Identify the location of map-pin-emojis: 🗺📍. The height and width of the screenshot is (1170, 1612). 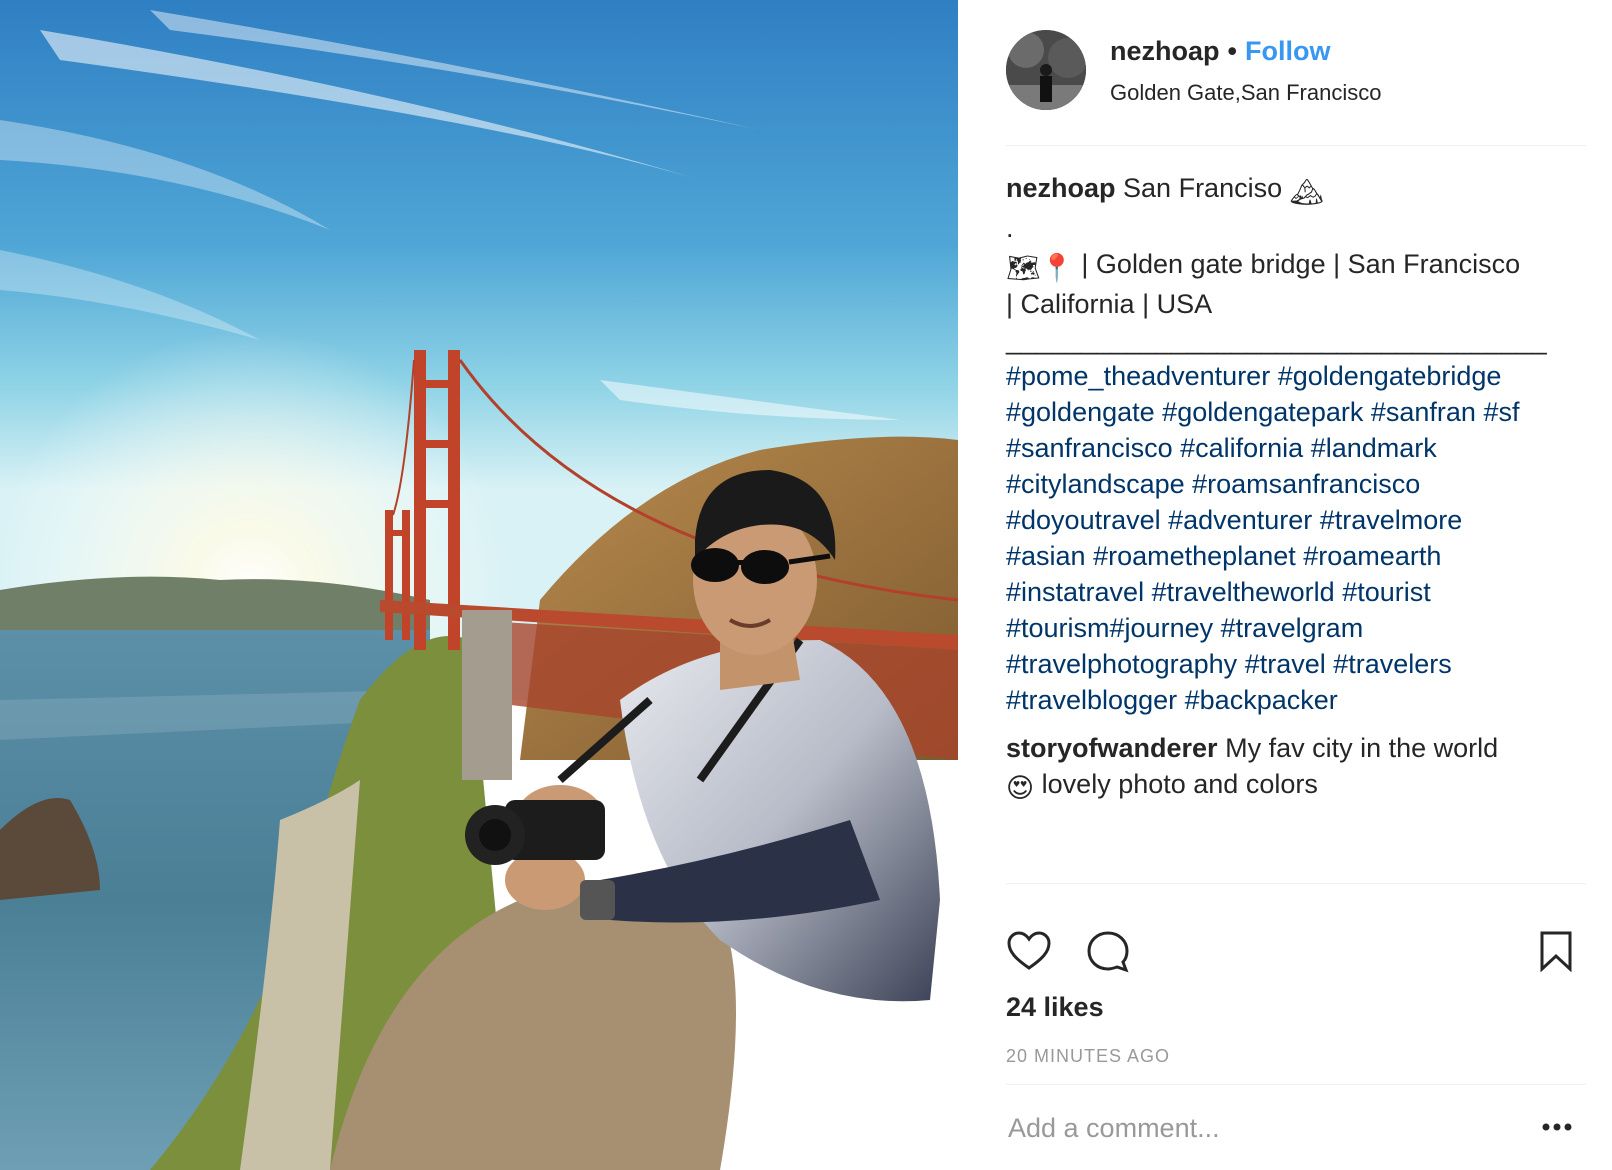
(1040, 268).